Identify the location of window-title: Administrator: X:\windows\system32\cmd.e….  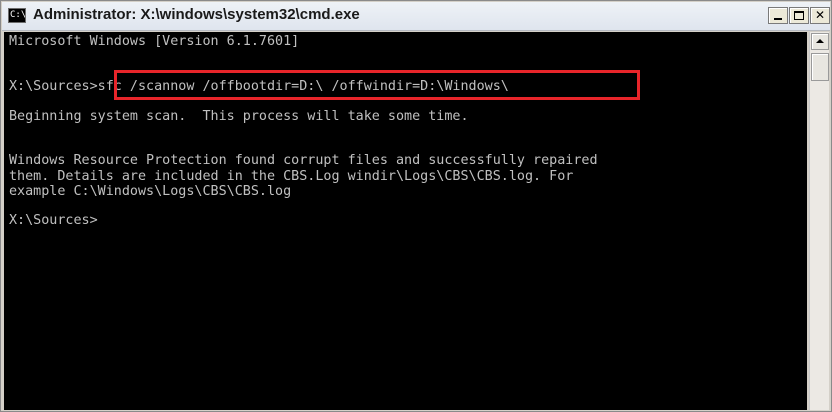
(196, 14).